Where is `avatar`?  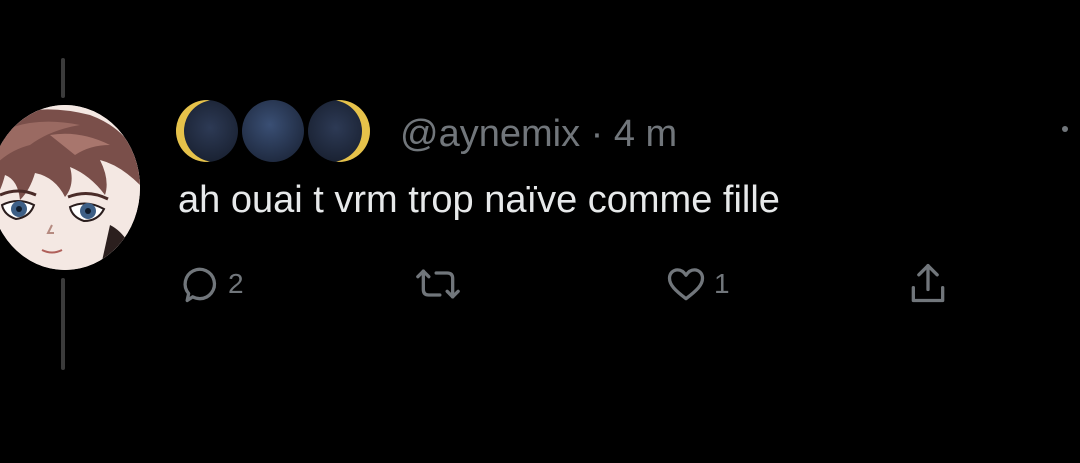
avatar is located at coordinates (70, 187).